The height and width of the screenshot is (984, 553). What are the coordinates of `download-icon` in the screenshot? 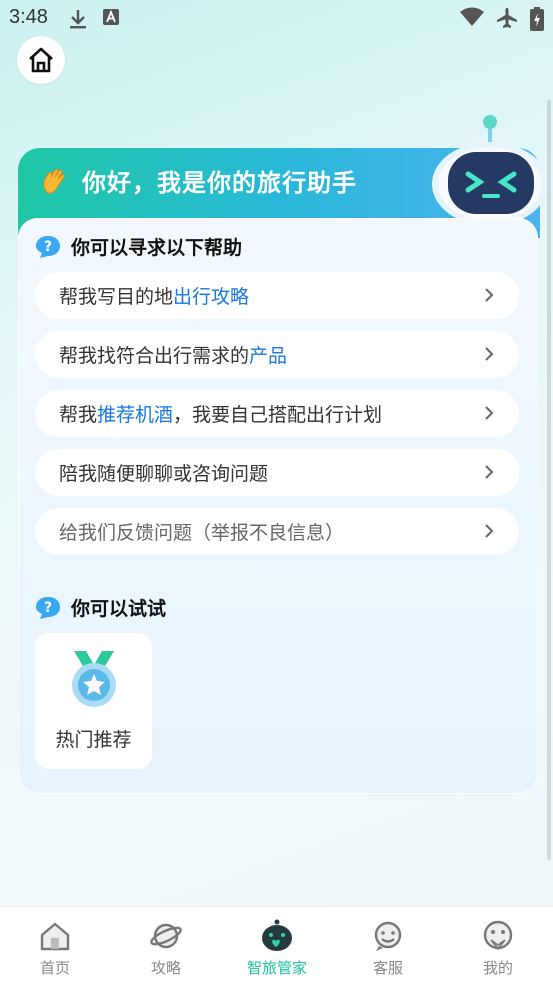 It's located at (78, 19).